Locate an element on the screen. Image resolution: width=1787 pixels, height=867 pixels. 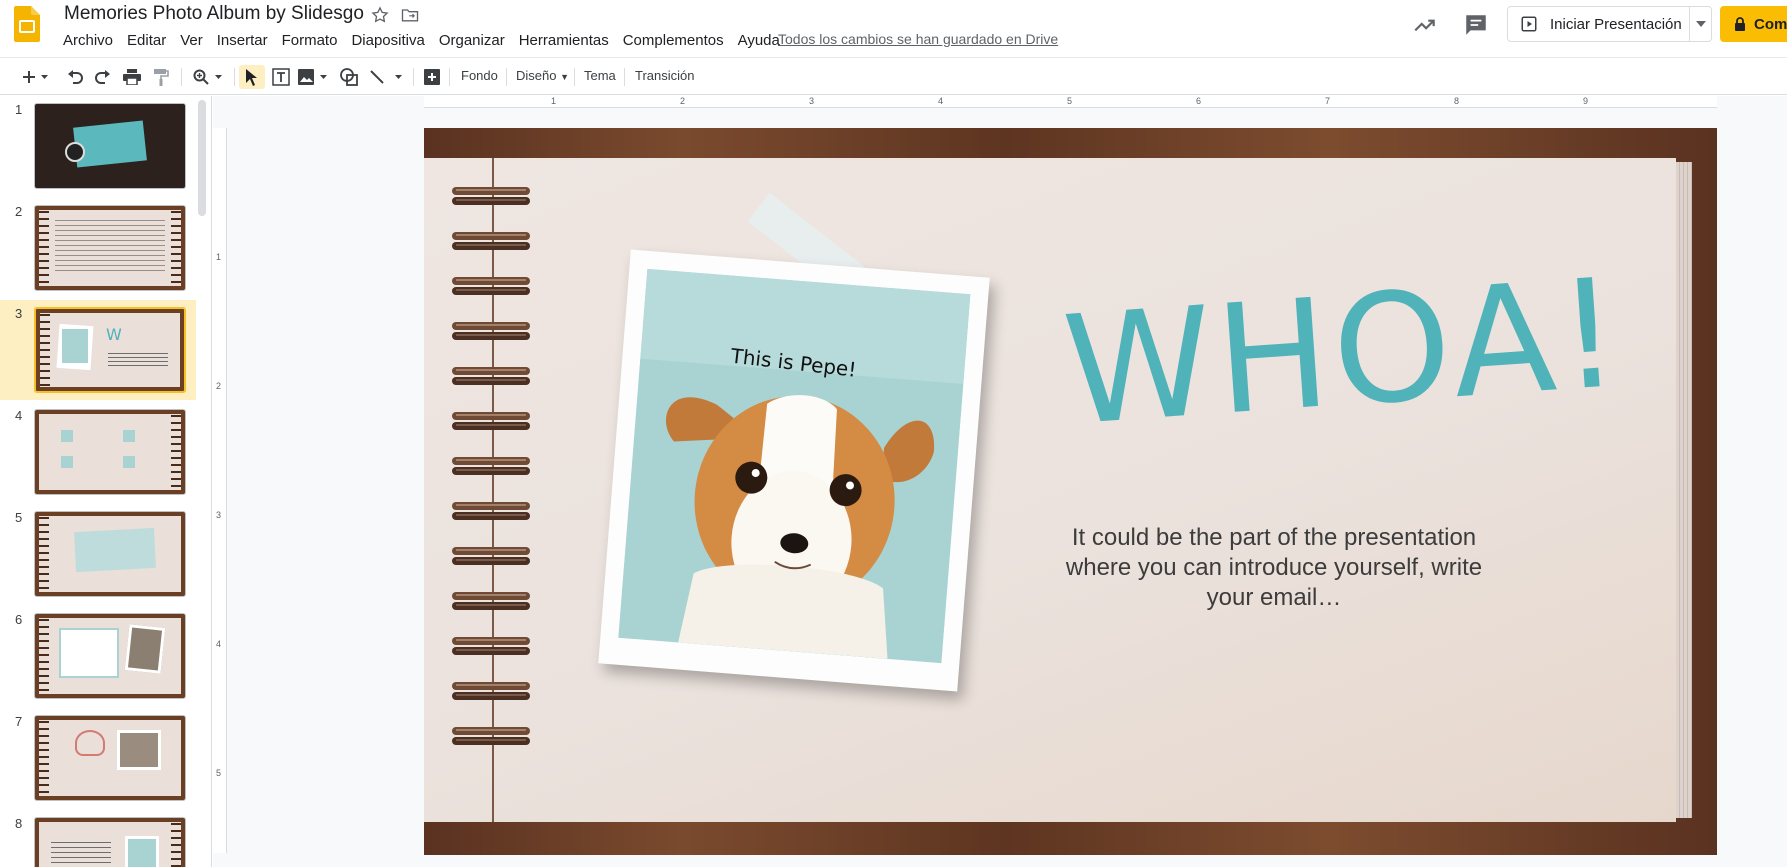
slide-thumbnail-row: 4 is located at coordinates (98, 452).